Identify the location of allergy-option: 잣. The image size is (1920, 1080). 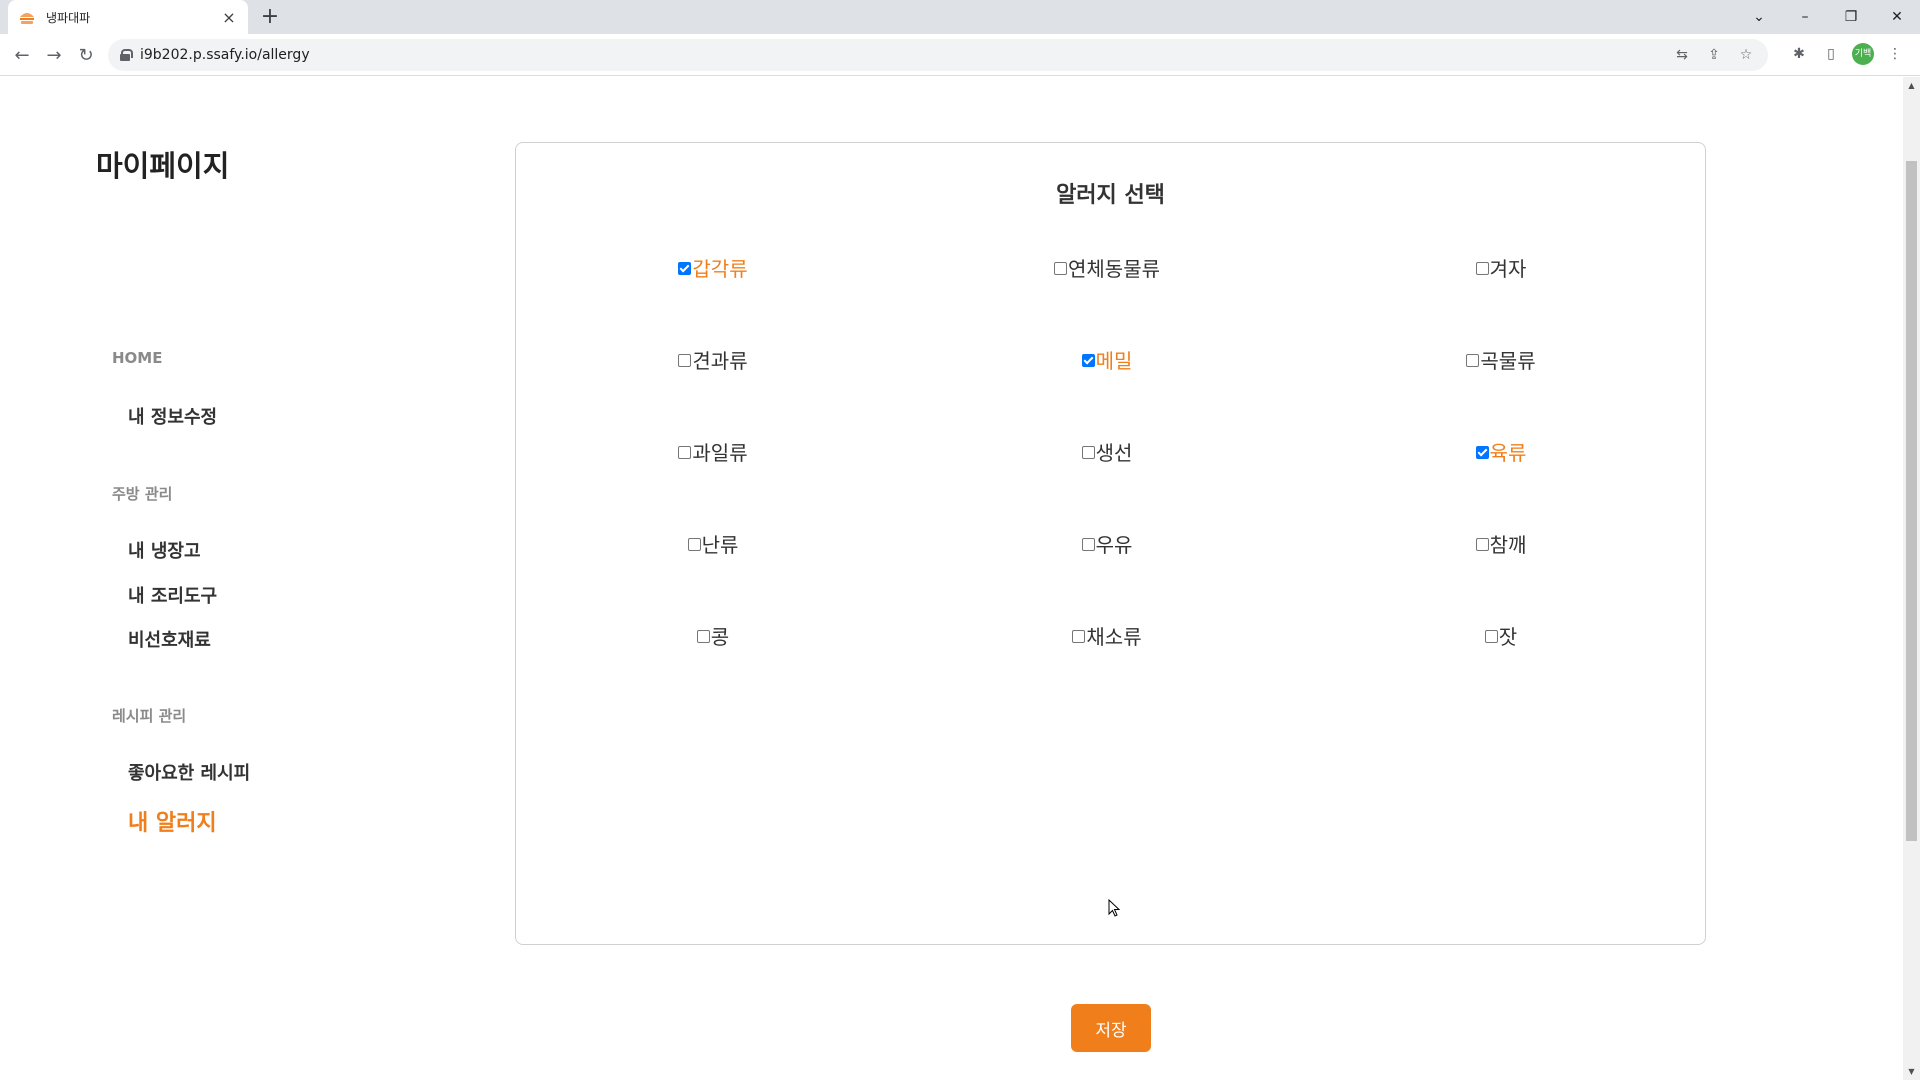
(1501, 635).